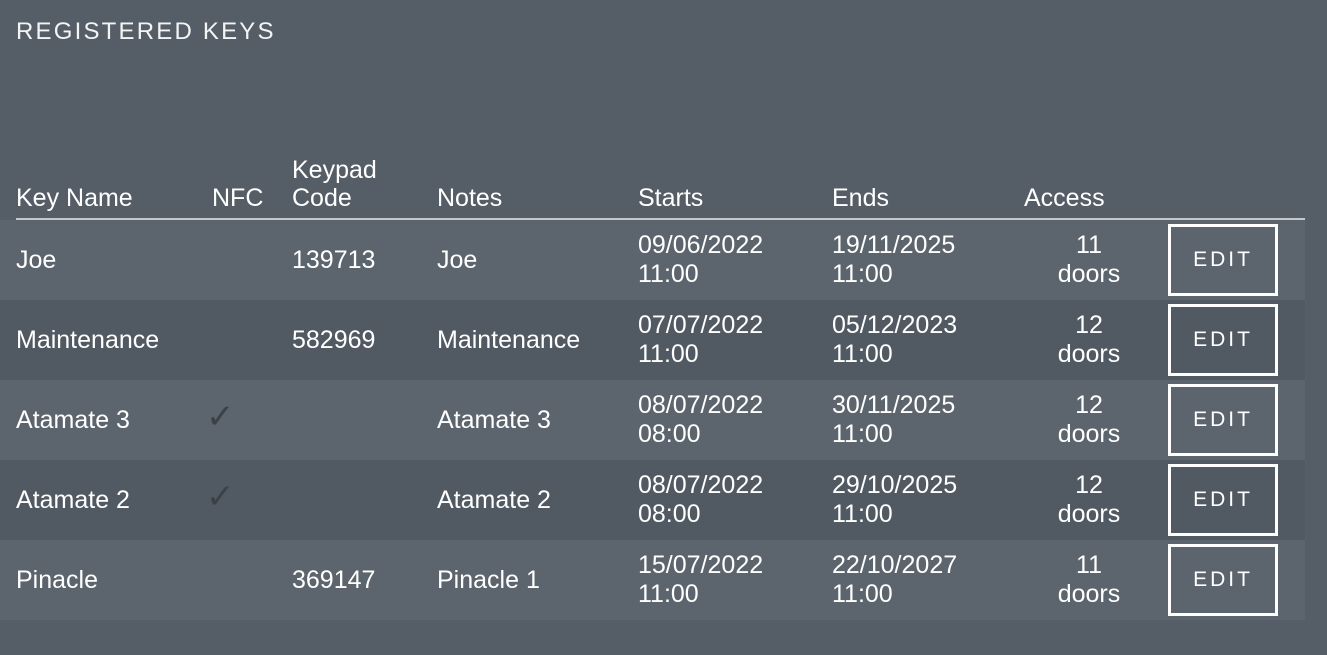 The height and width of the screenshot is (655, 1327). I want to click on cell-starts: 07/07/2022 11:00, so click(733, 340).